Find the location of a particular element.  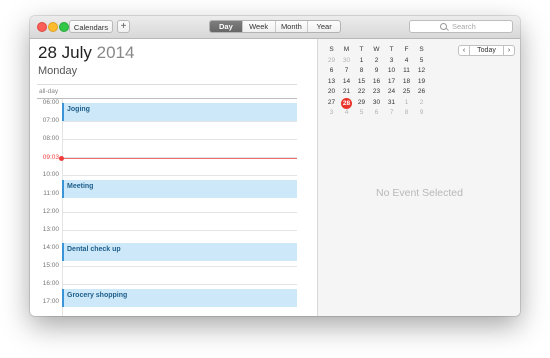

hour-label: 06:00 is located at coordinates (50, 102).